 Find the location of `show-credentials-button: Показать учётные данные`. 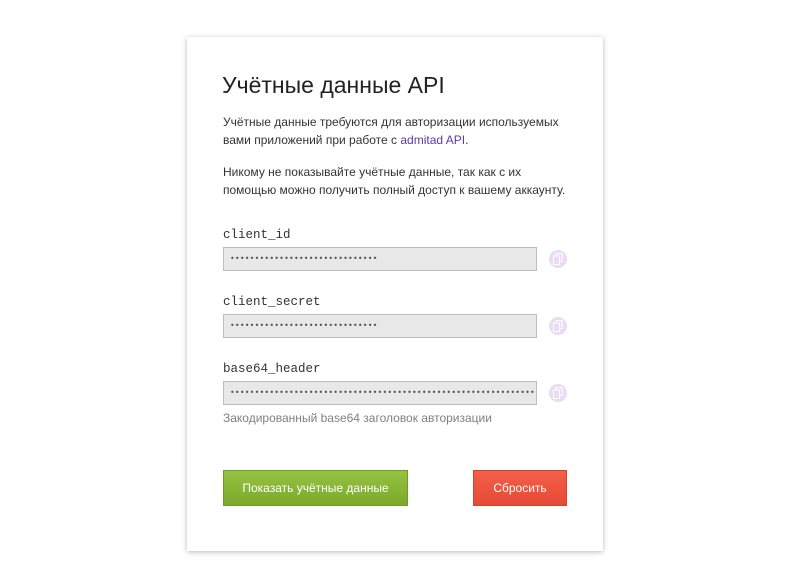

show-credentials-button: Показать учётные данные is located at coordinates (315, 488).